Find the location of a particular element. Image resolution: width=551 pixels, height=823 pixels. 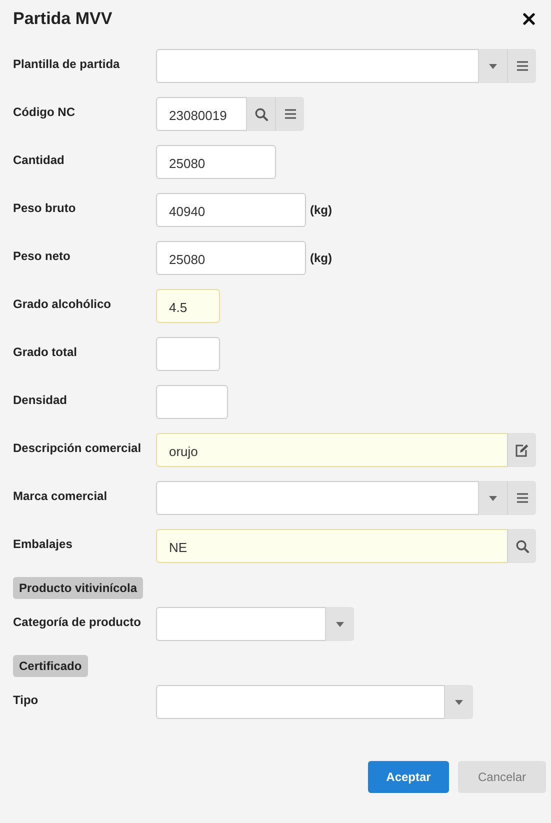

input-field: 23080019 is located at coordinates (201, 114).